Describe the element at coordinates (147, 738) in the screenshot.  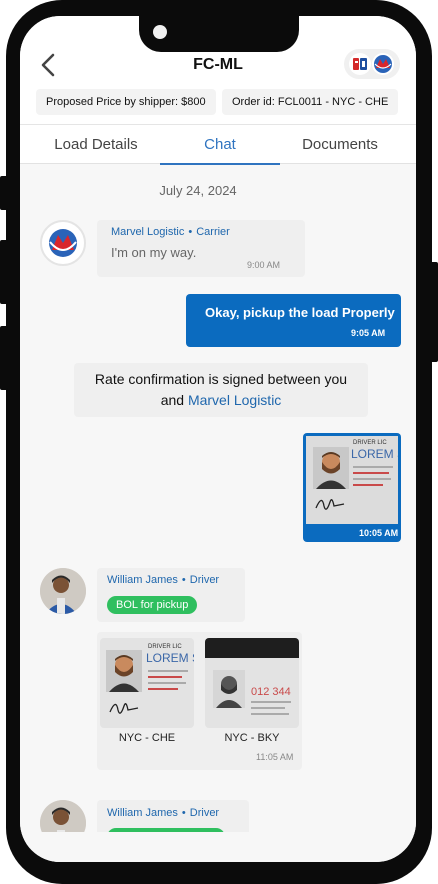
I see `document-caption: NYC - CHE` at that location.